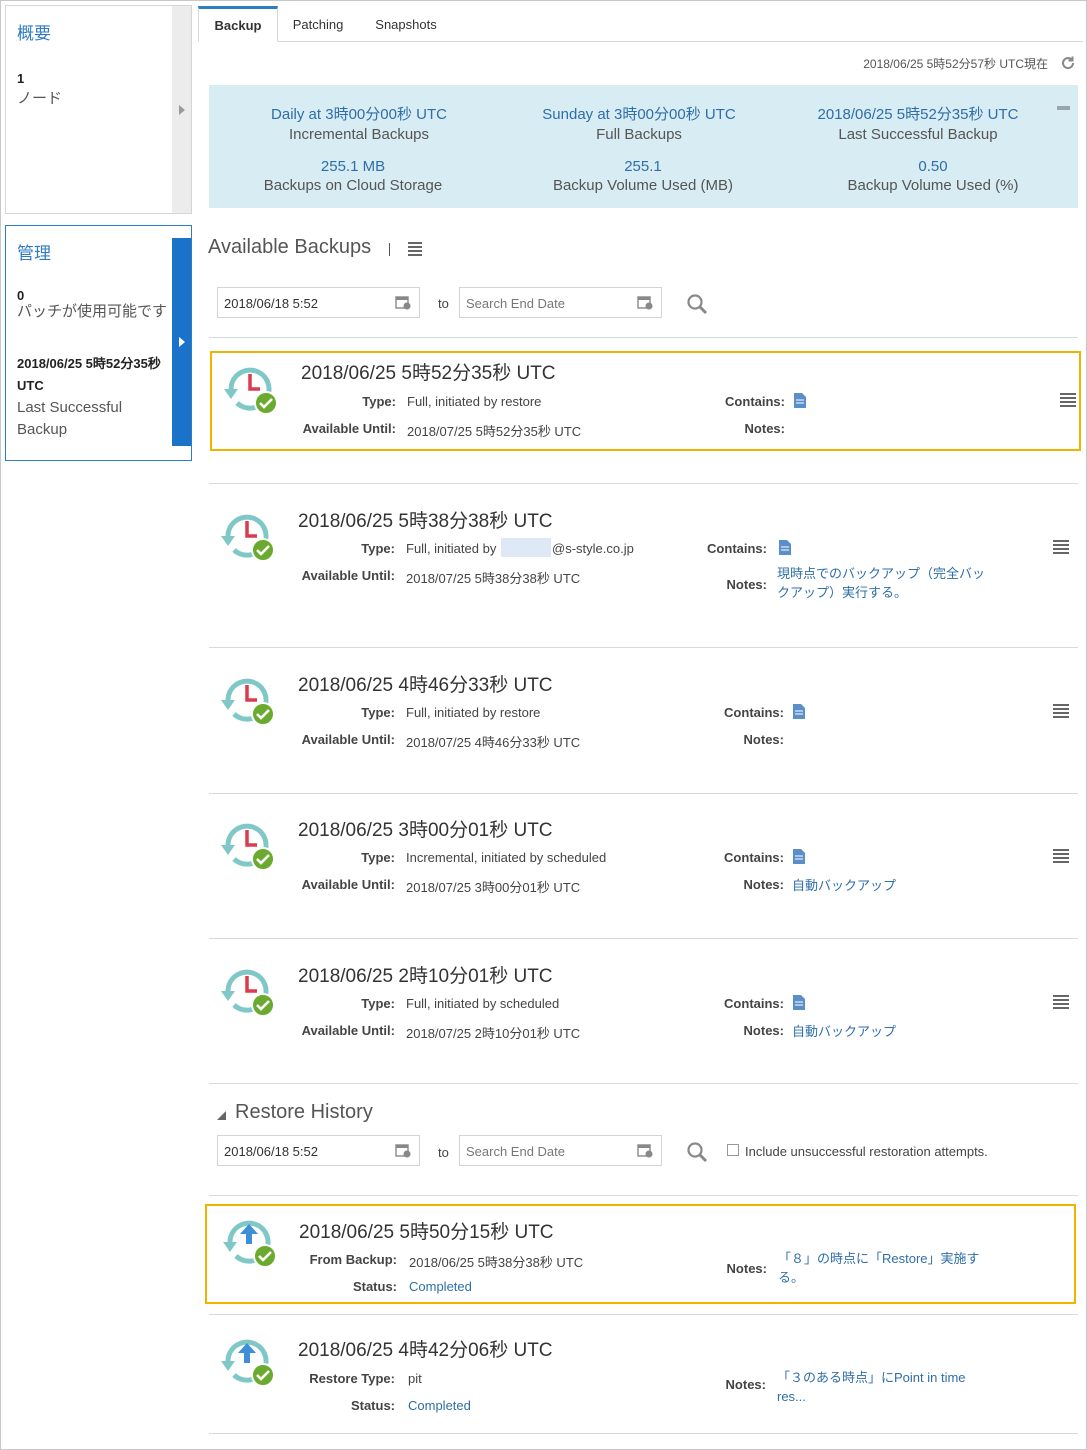  What do you see at coordinates (426, 1230) in the screenshot?
I see `restore-title: 2018/06/25 5時50分15秒 UTC` at bounding box center [426, 1230].